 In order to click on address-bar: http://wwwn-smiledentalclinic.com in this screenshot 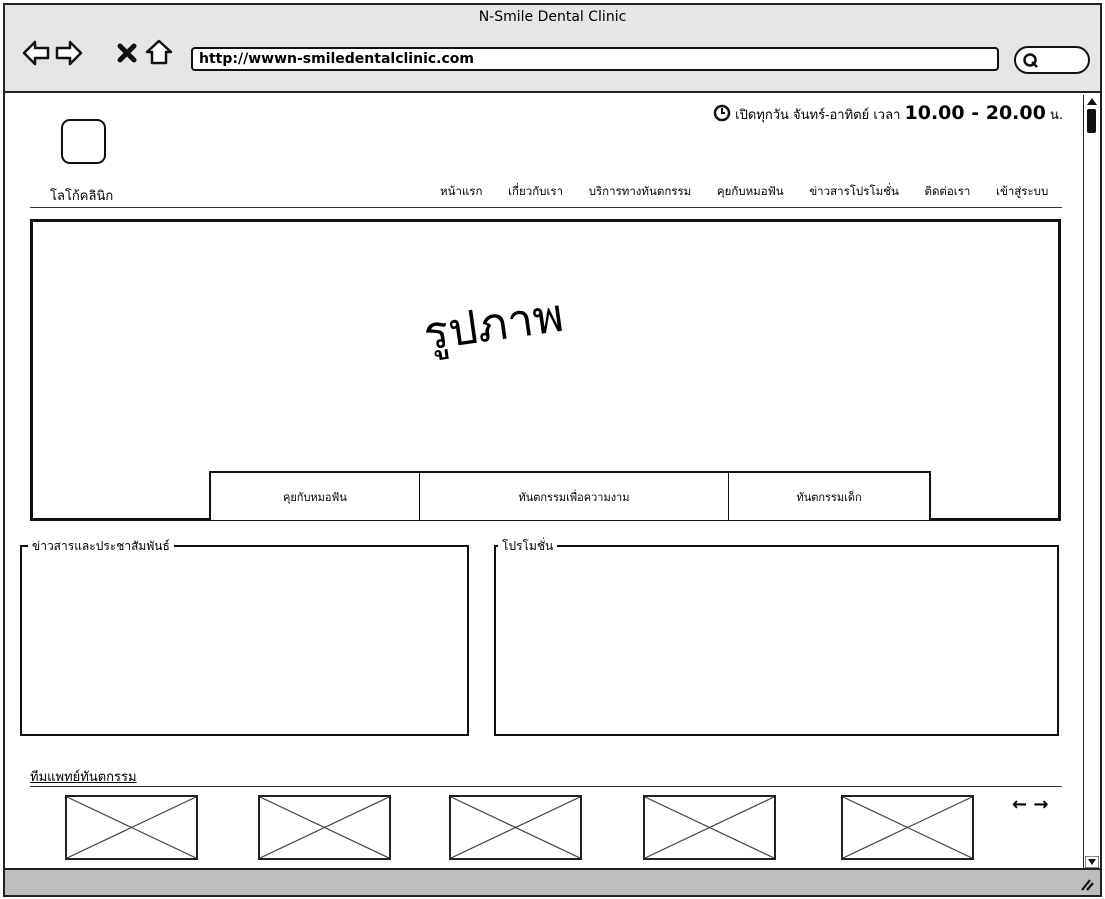, I will do `click(595, 59)`.